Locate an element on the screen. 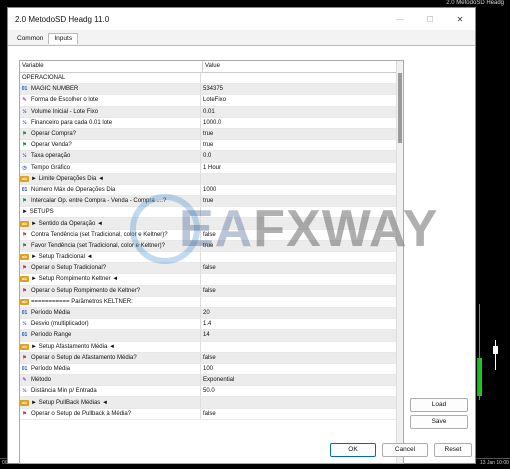 The image size is (510, 469). value-cell: LoteFixo is located at coordinates (213, 100).